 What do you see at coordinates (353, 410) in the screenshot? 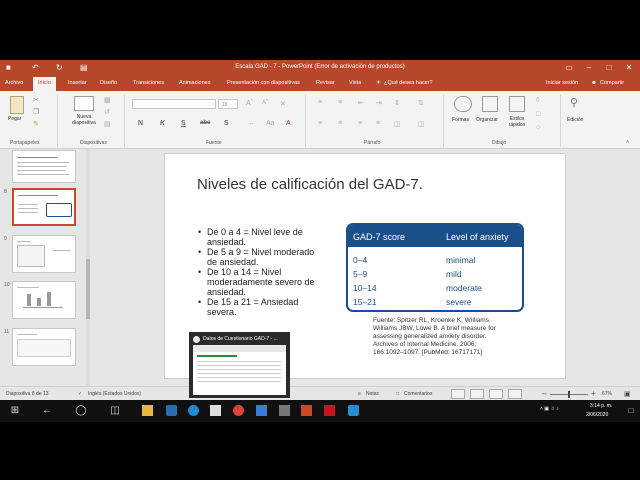
I see `camera-icon` at bounding box center [353, 410].